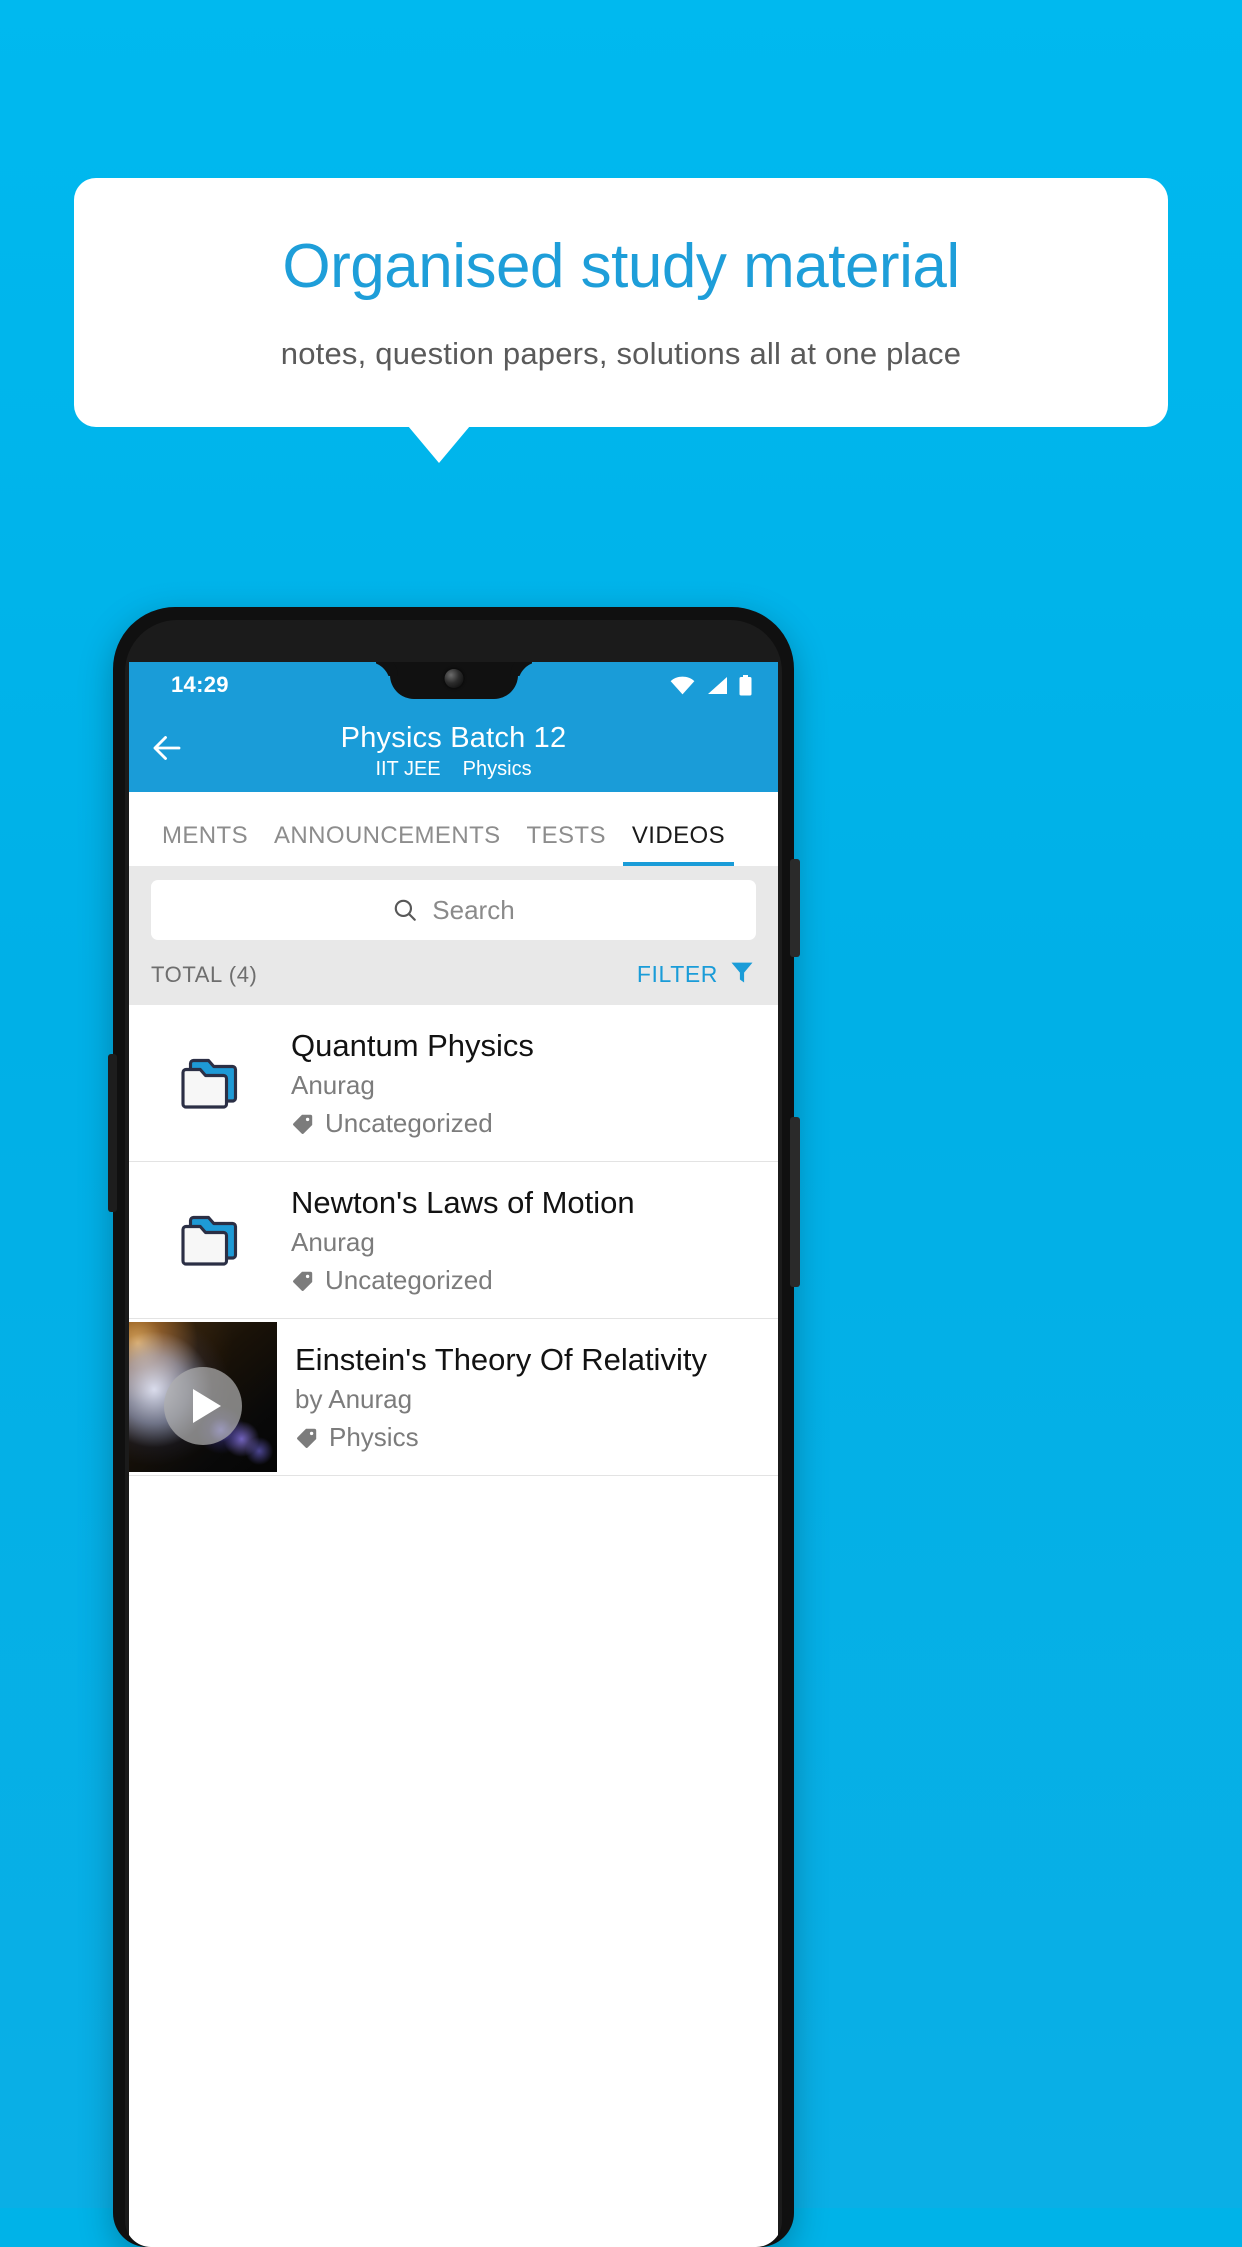 This screenshot has width=1242, height=2247. I want to click on search-icon, so click(405, 910).